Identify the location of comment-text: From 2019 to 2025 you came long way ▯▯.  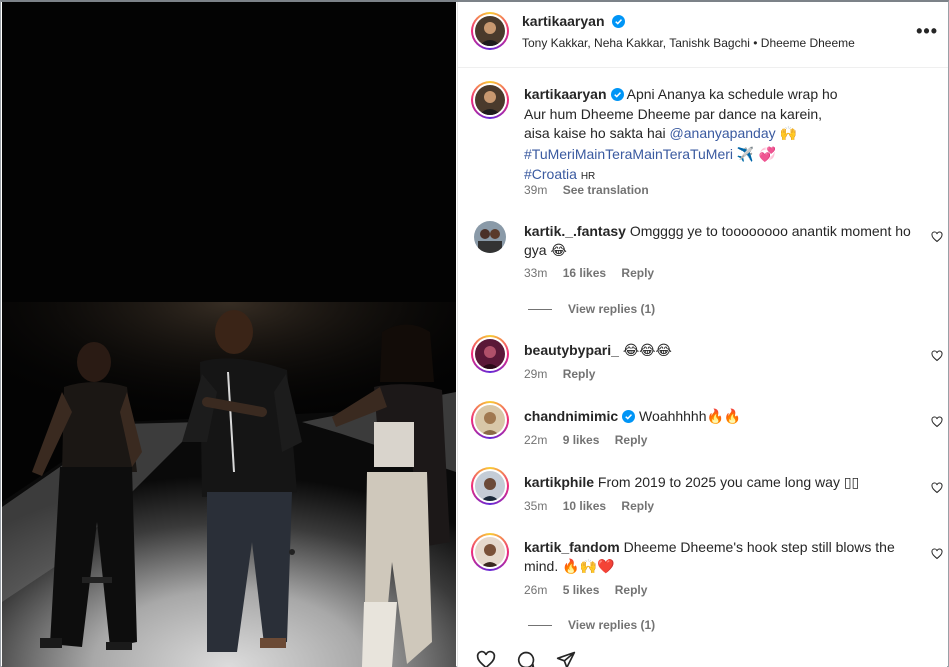
(728, 482).